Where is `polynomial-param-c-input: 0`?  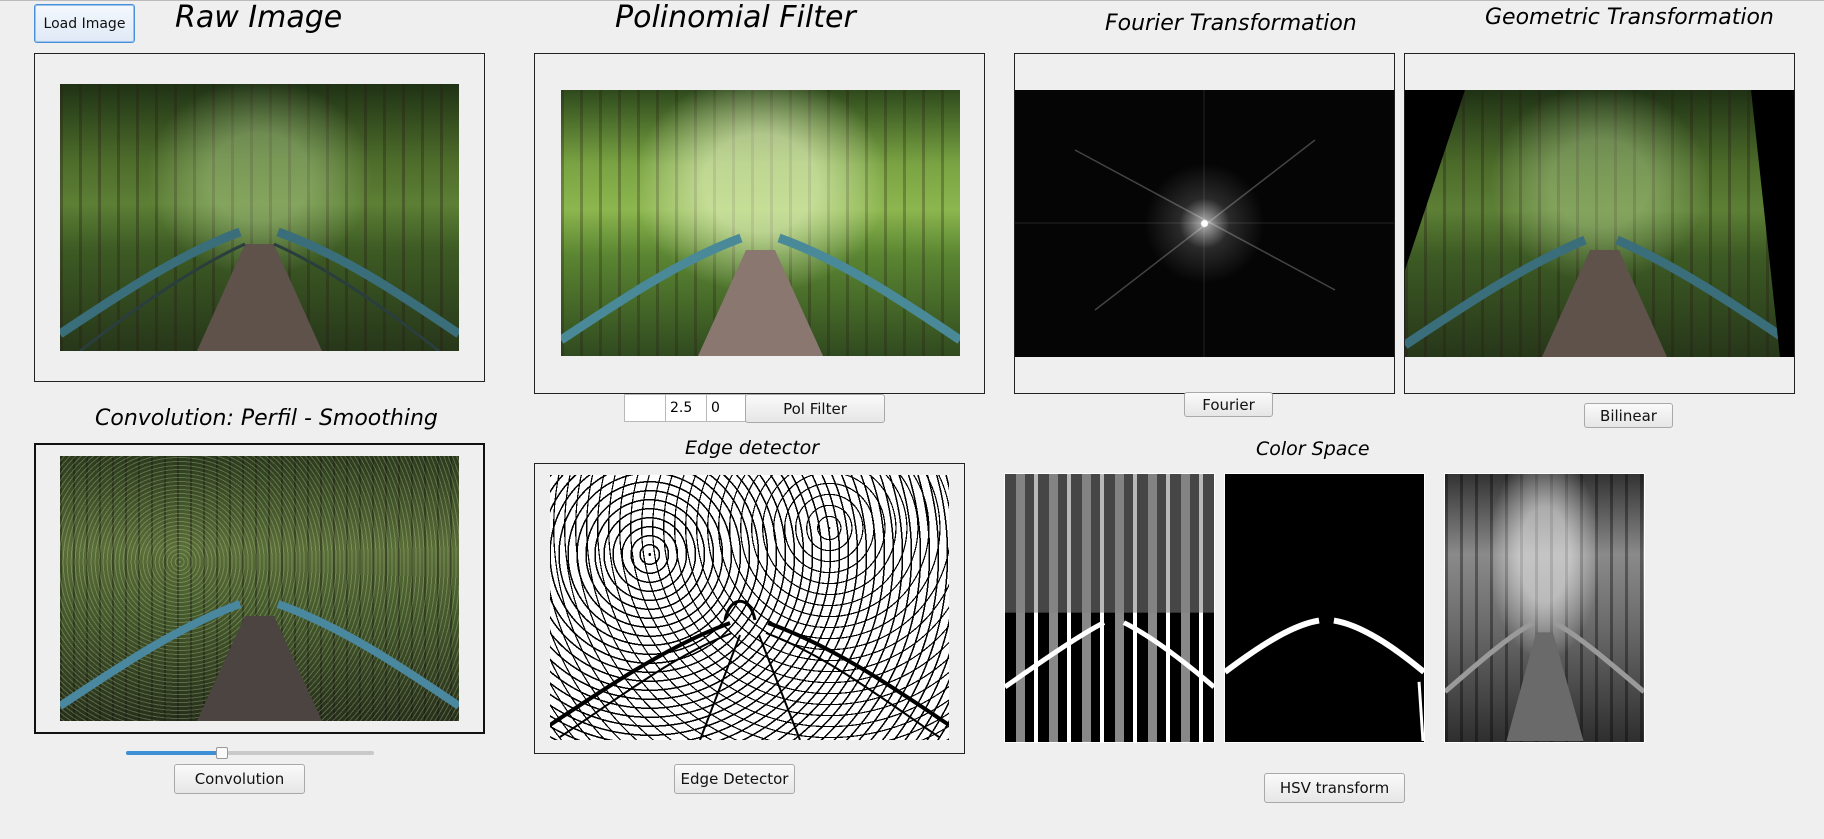 polynomial-param-c-input: 0 is located at coordinates (726, 408).